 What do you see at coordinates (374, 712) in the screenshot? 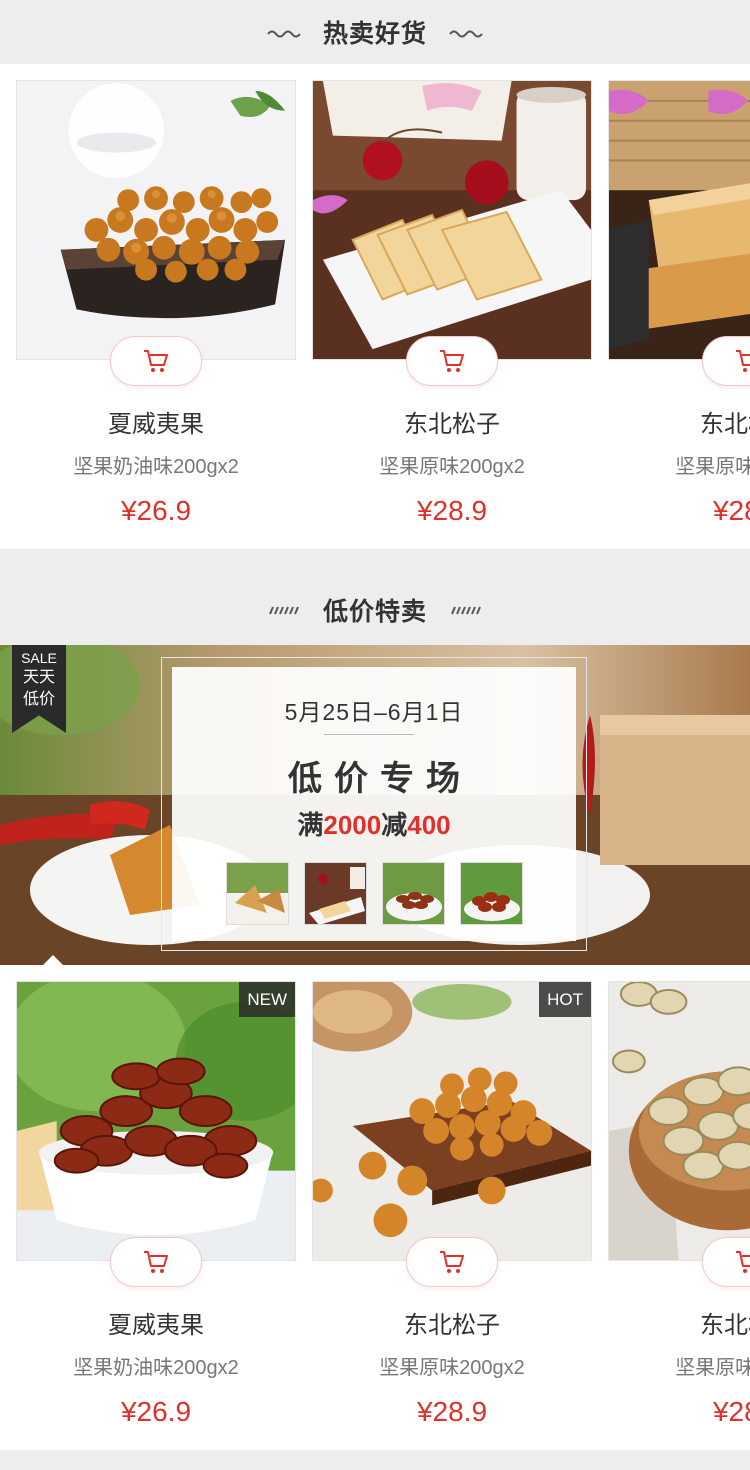
I see `promo-date: 5月25日–6月1日` at bounding box center [374, 712].